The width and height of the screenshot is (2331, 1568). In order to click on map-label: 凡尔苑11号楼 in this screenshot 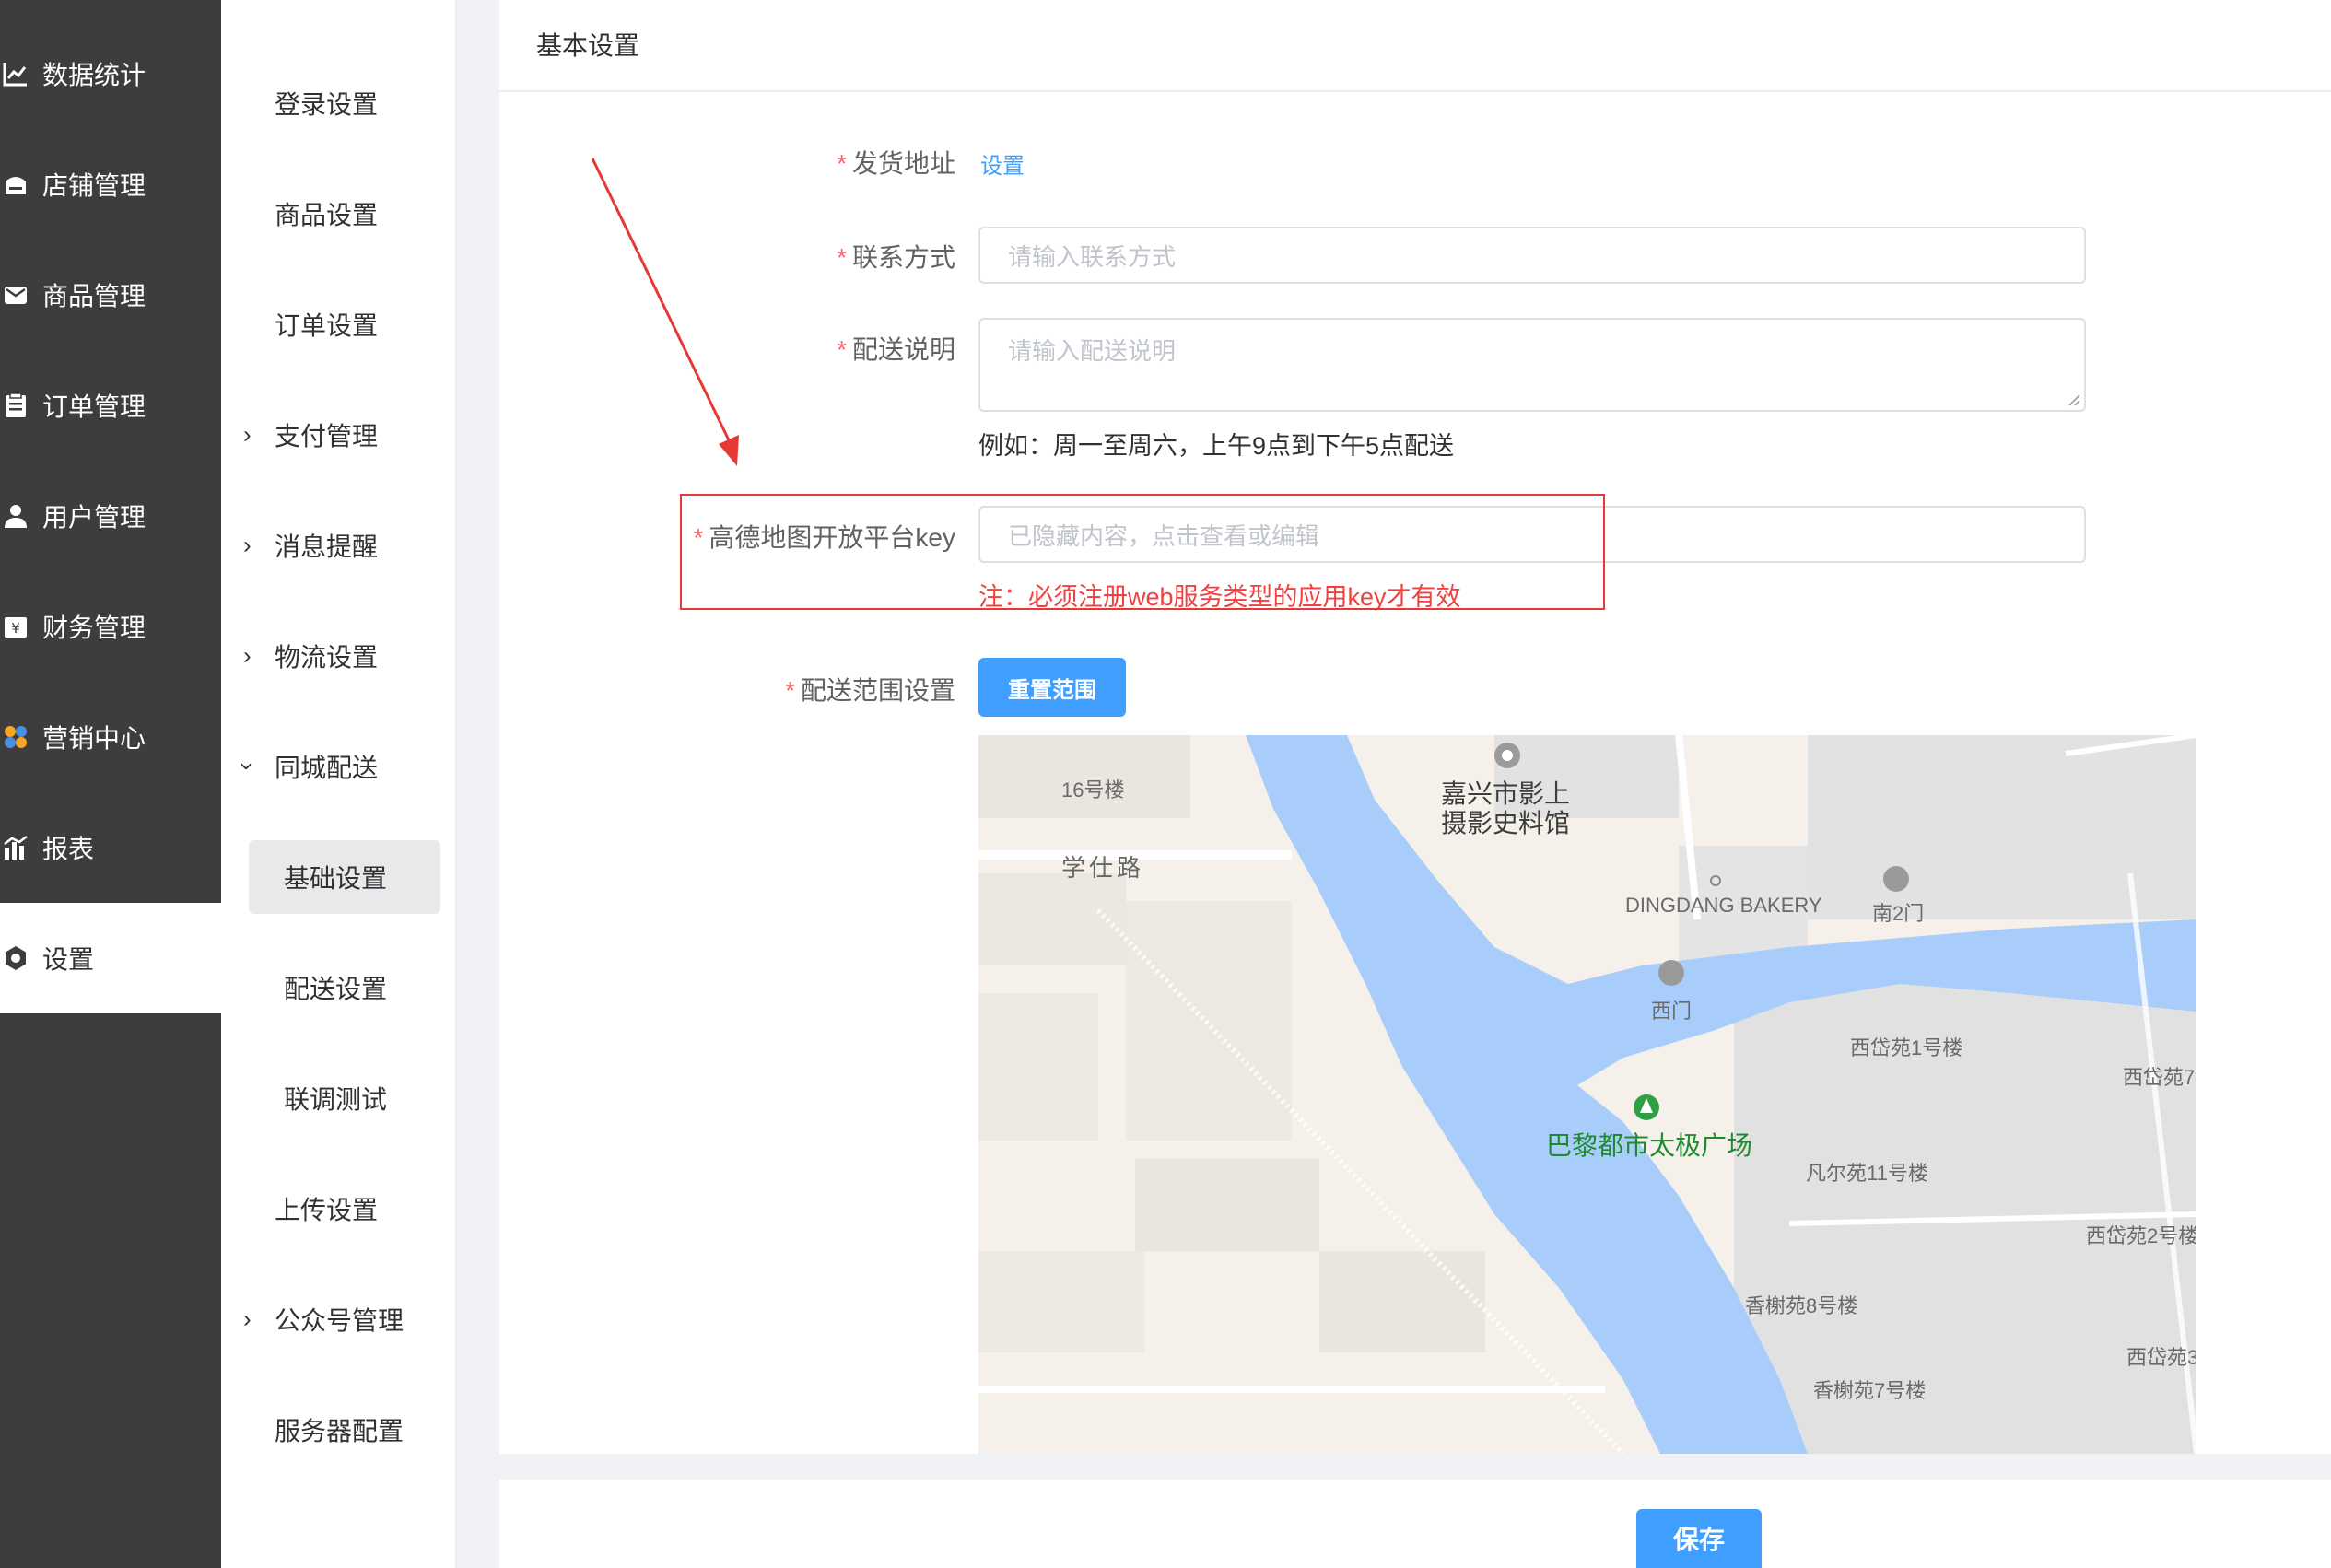, I will do `click(1867, 1173)`.